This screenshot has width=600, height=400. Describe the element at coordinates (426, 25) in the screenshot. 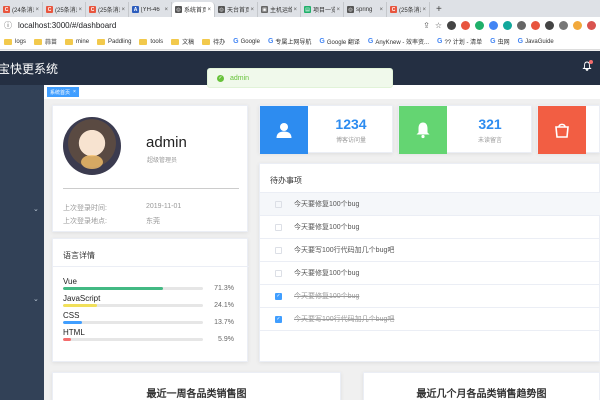

I see `share-icon: ⇪` at that location.